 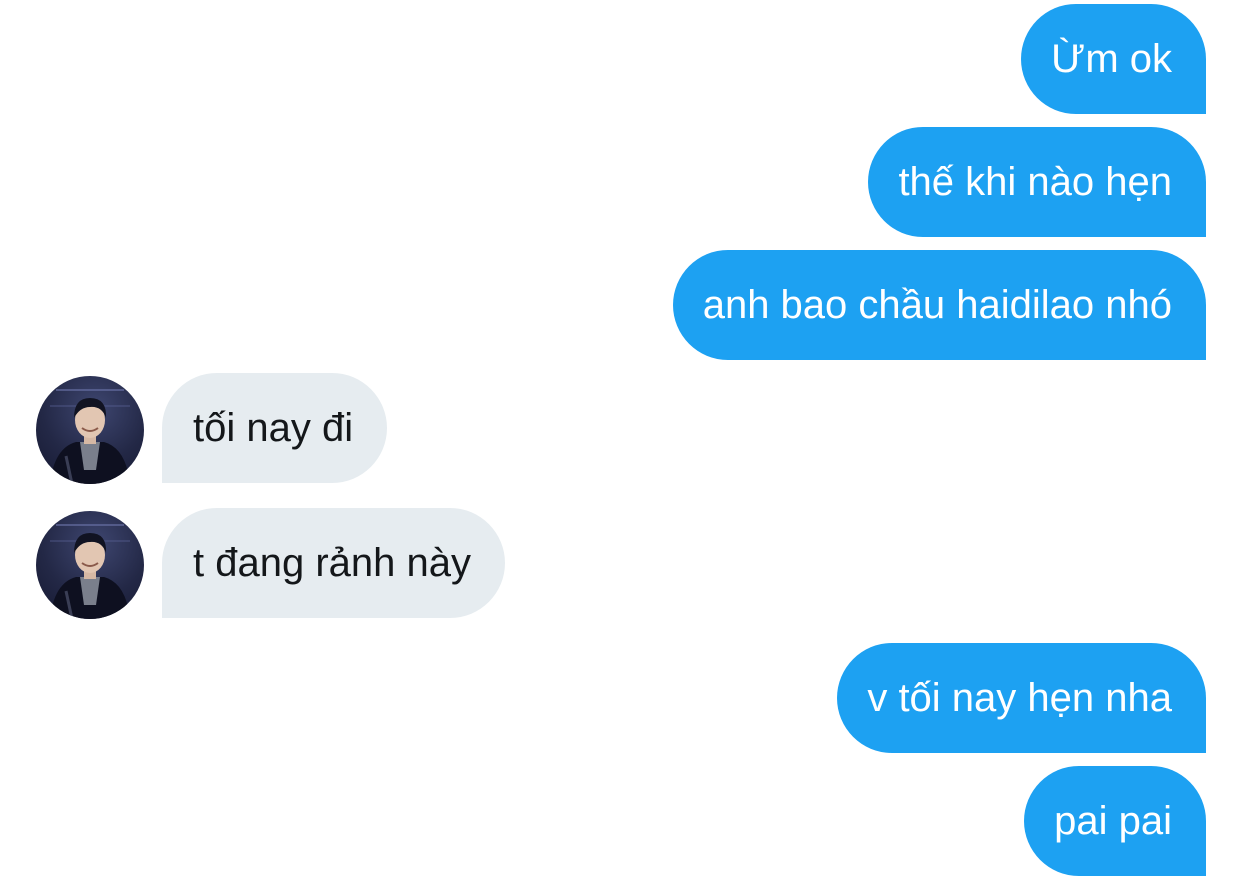 What do you see at coordinates (275, 428) in the screenshot?
I see `received-message: tối nay đi` at bounding box center [275, 428].